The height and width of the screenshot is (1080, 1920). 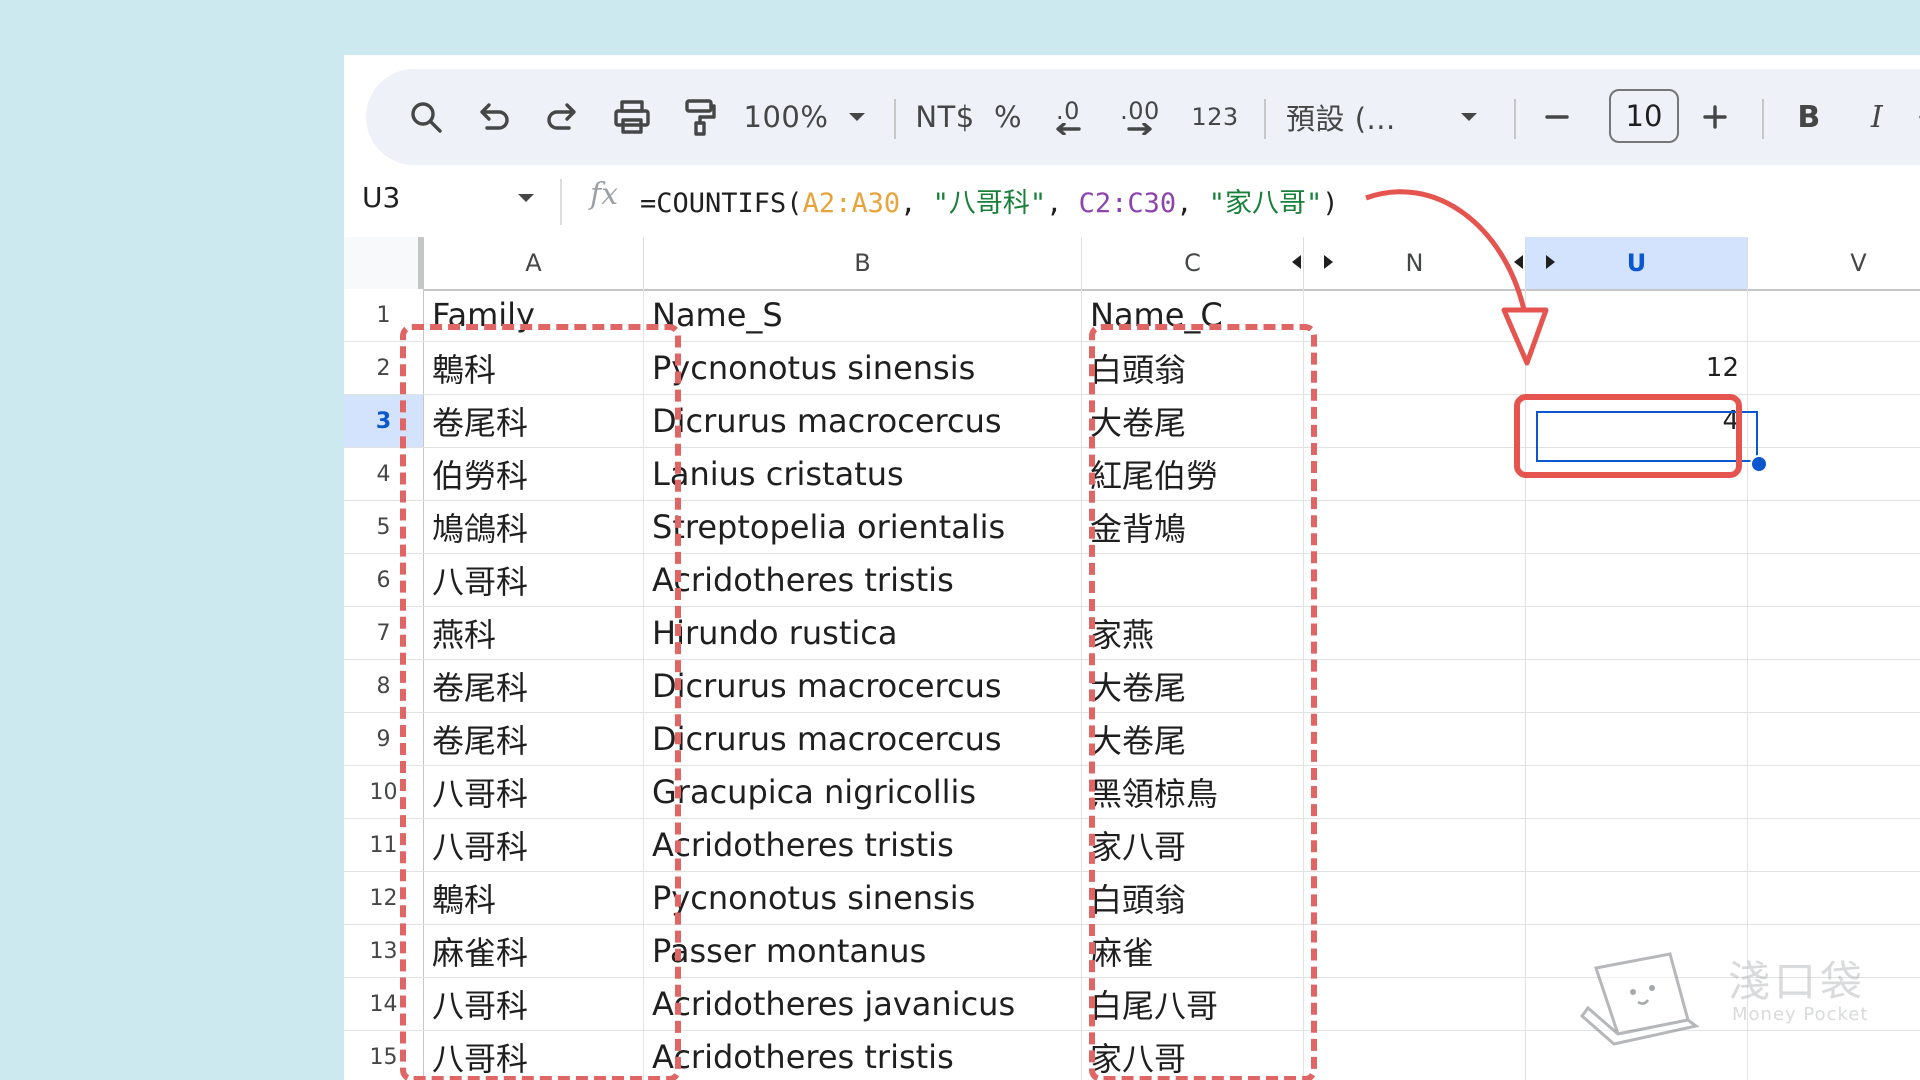 I want to click on annotation-arrow-icon, so click(x=1457, y=277).